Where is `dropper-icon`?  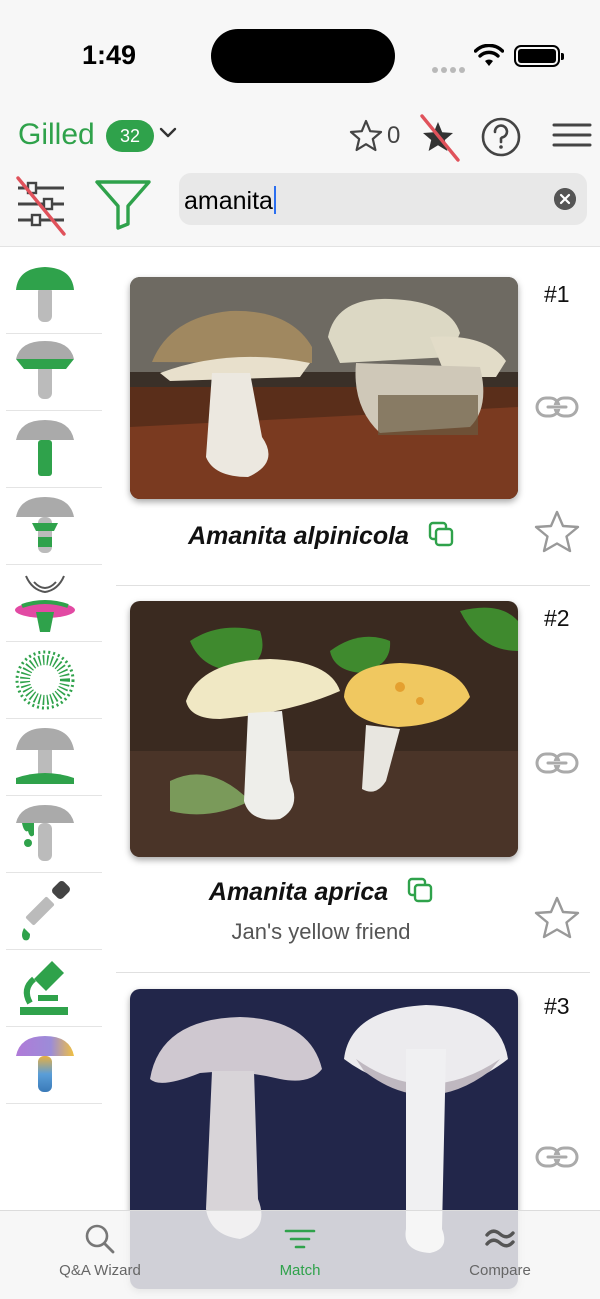 dropper-icon is located at coordinates (46, 911).